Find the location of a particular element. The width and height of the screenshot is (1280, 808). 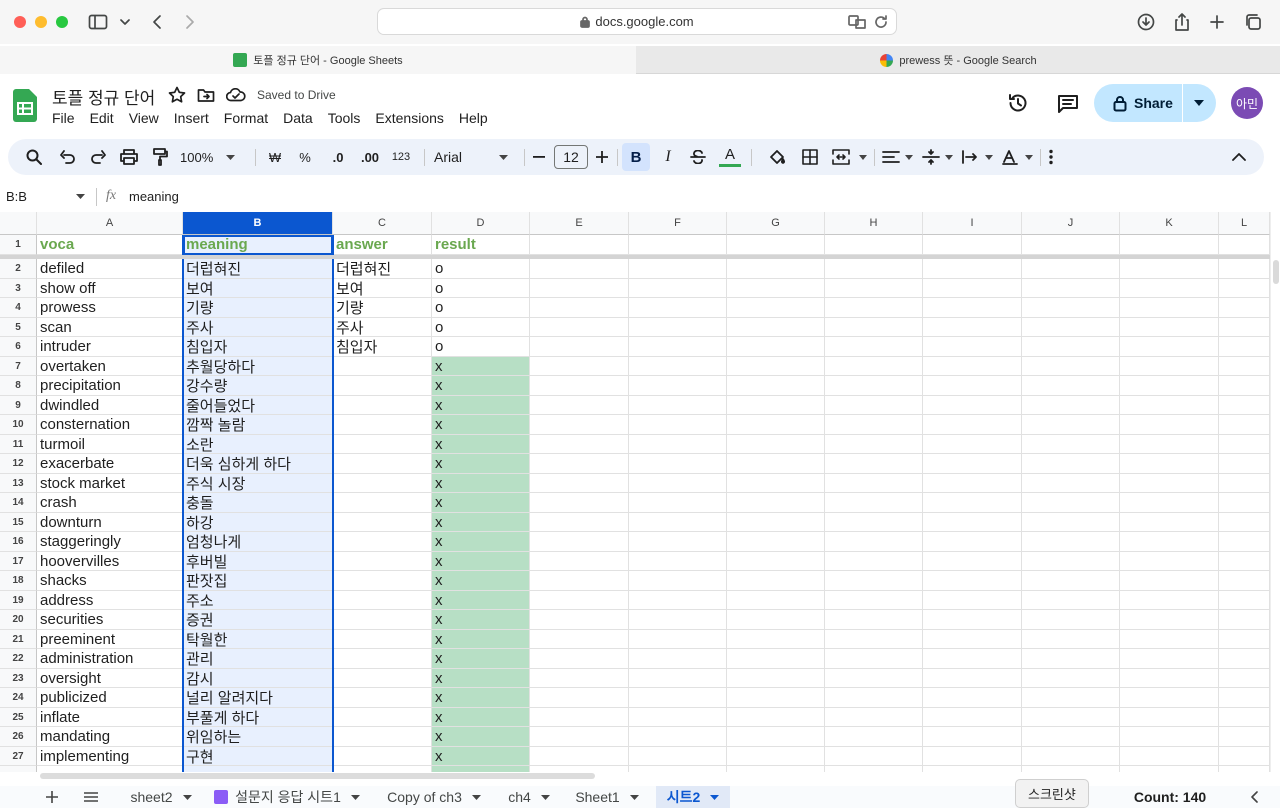

voca-cell: stock market is located at coordinates (110, 483).